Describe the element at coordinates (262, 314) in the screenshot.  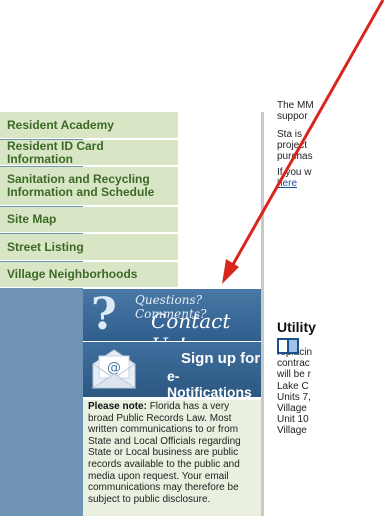
I see `column-divider` at that location.